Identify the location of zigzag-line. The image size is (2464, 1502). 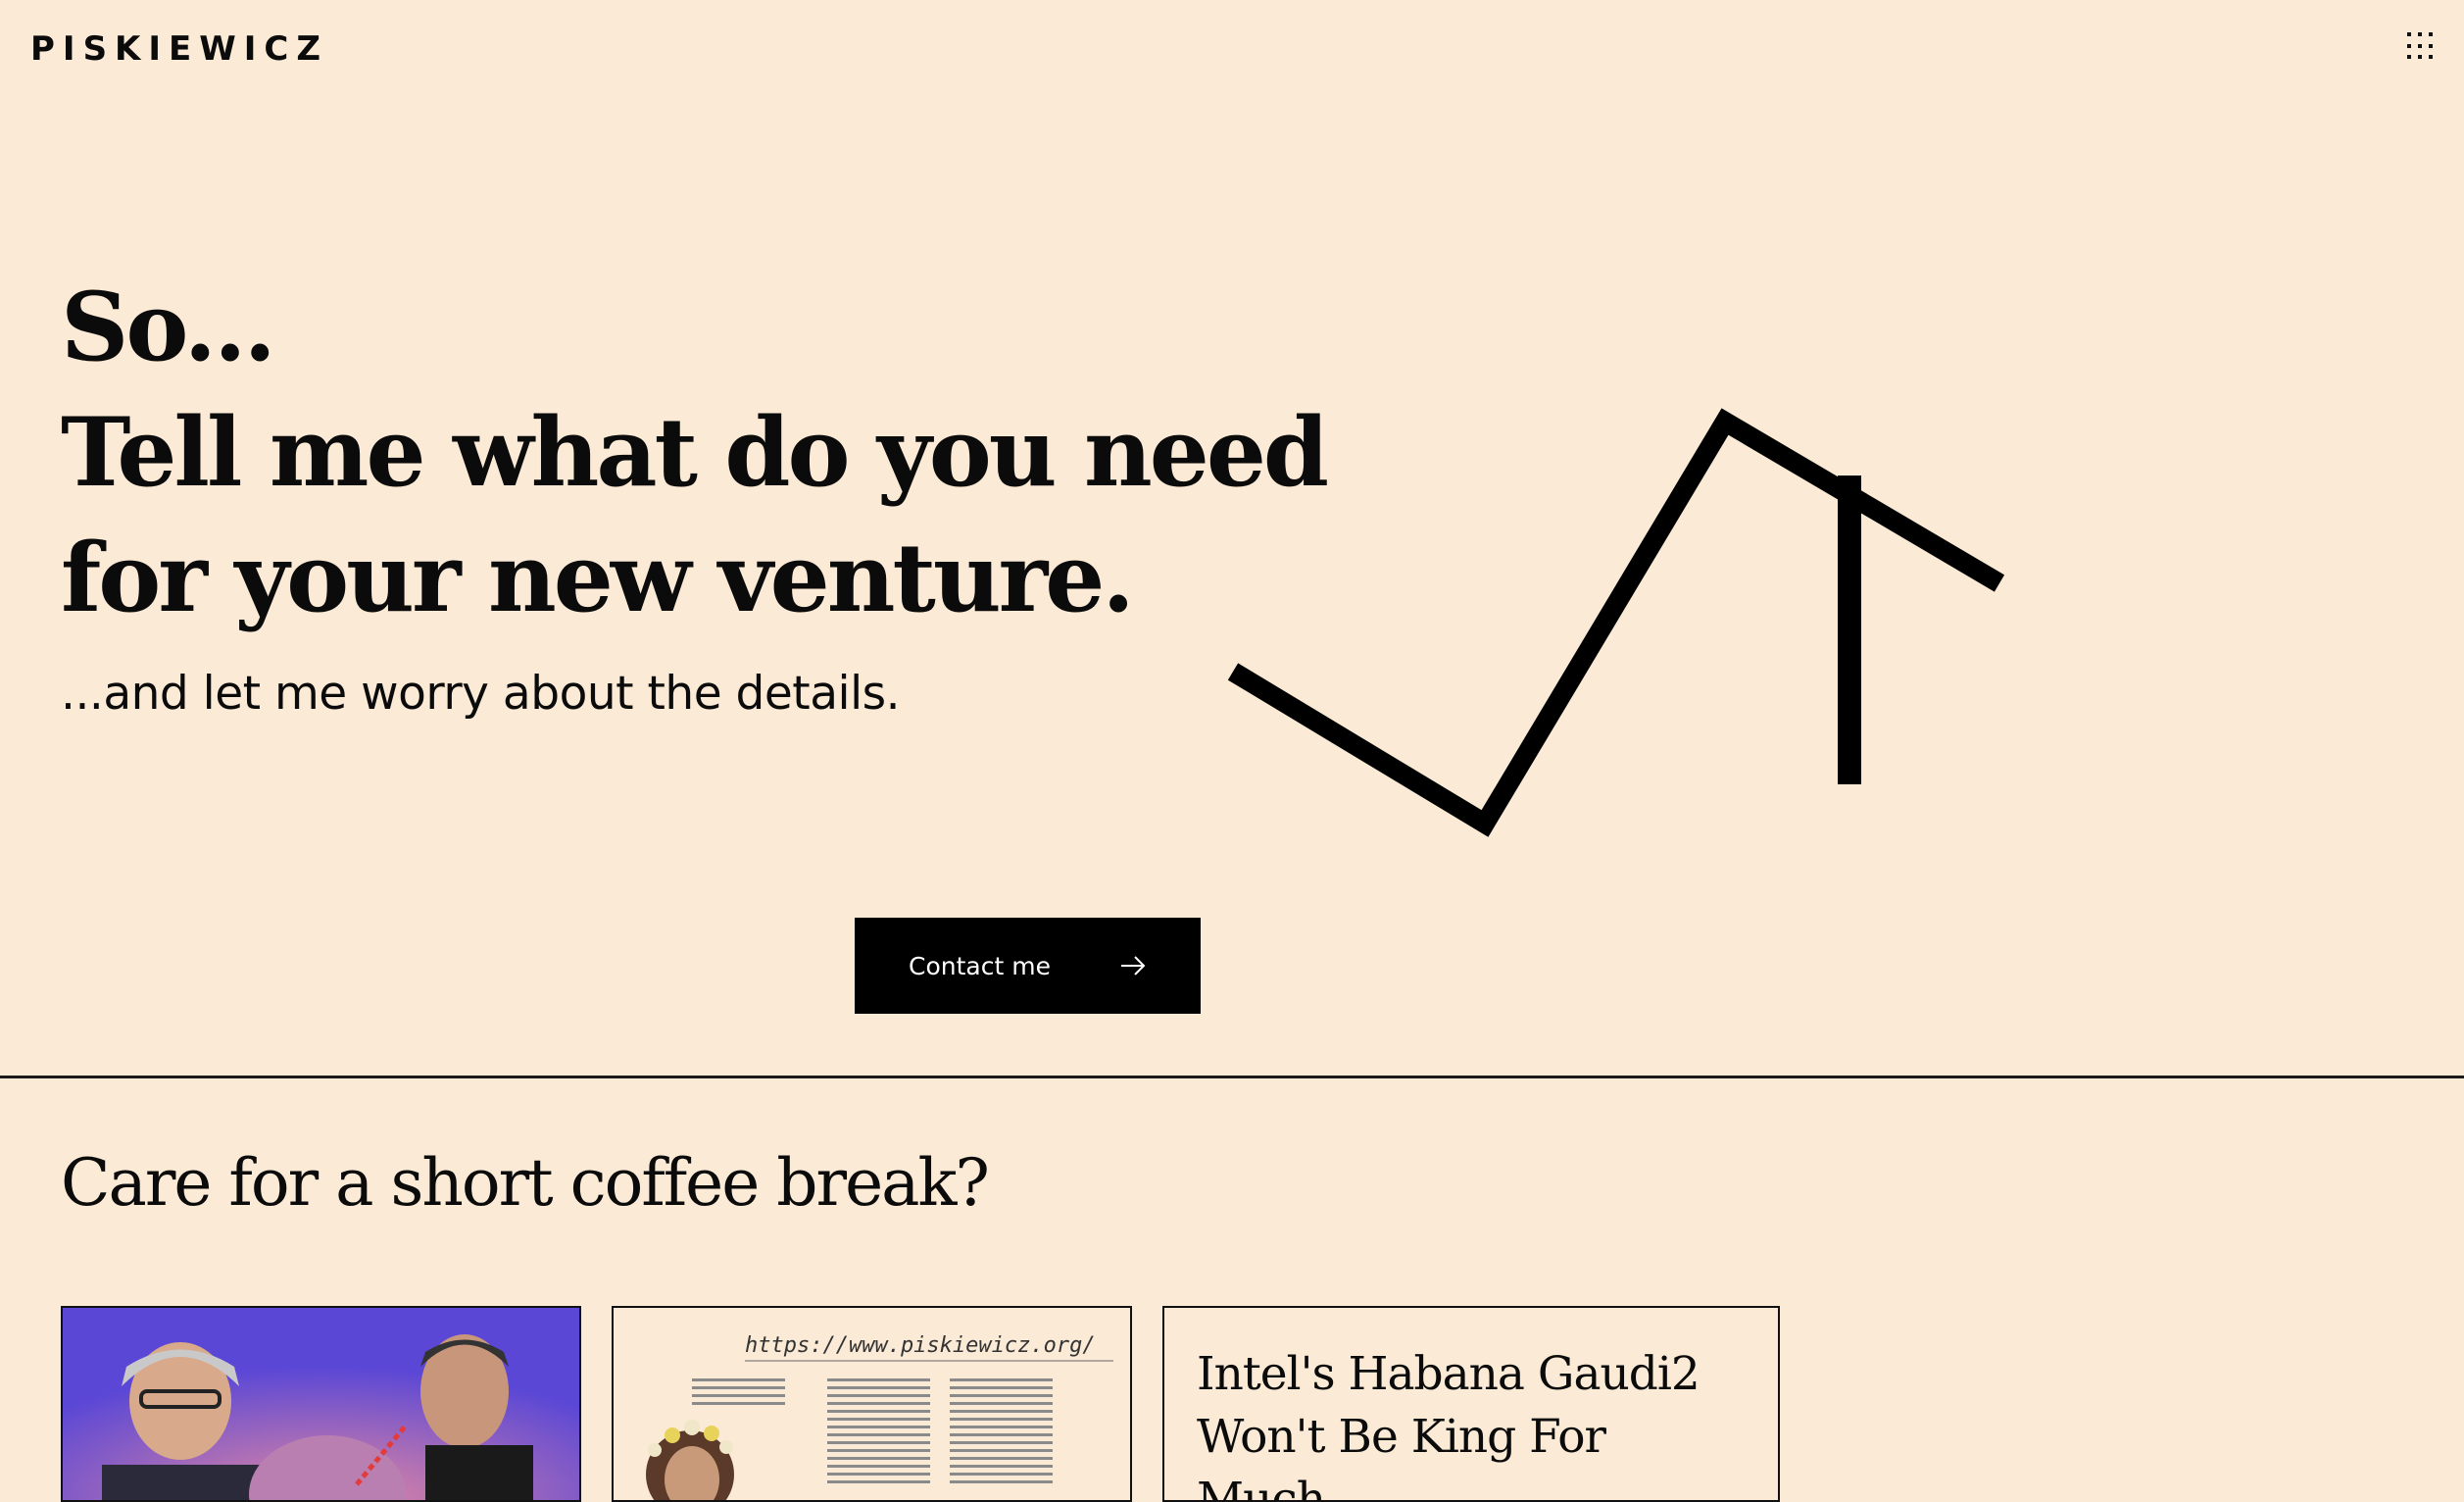
(1616, 622).